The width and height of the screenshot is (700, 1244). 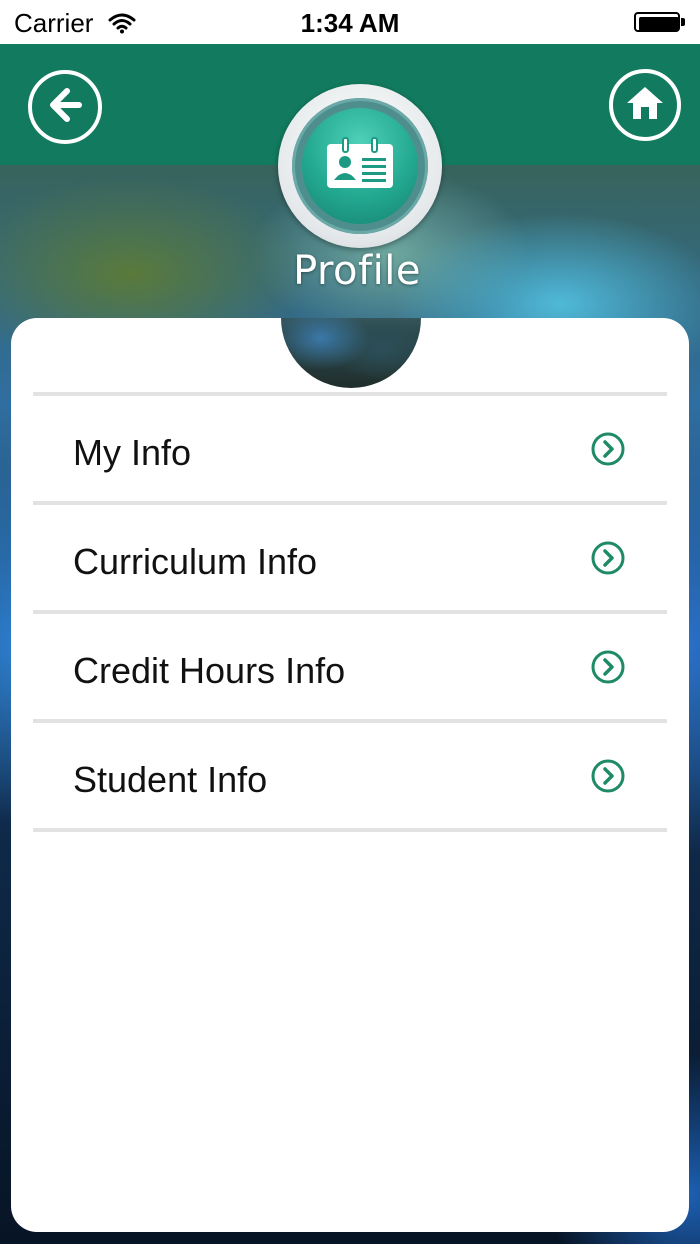 I want to click on menu-item-student-info: Student Info, so click(x=350, y=777).